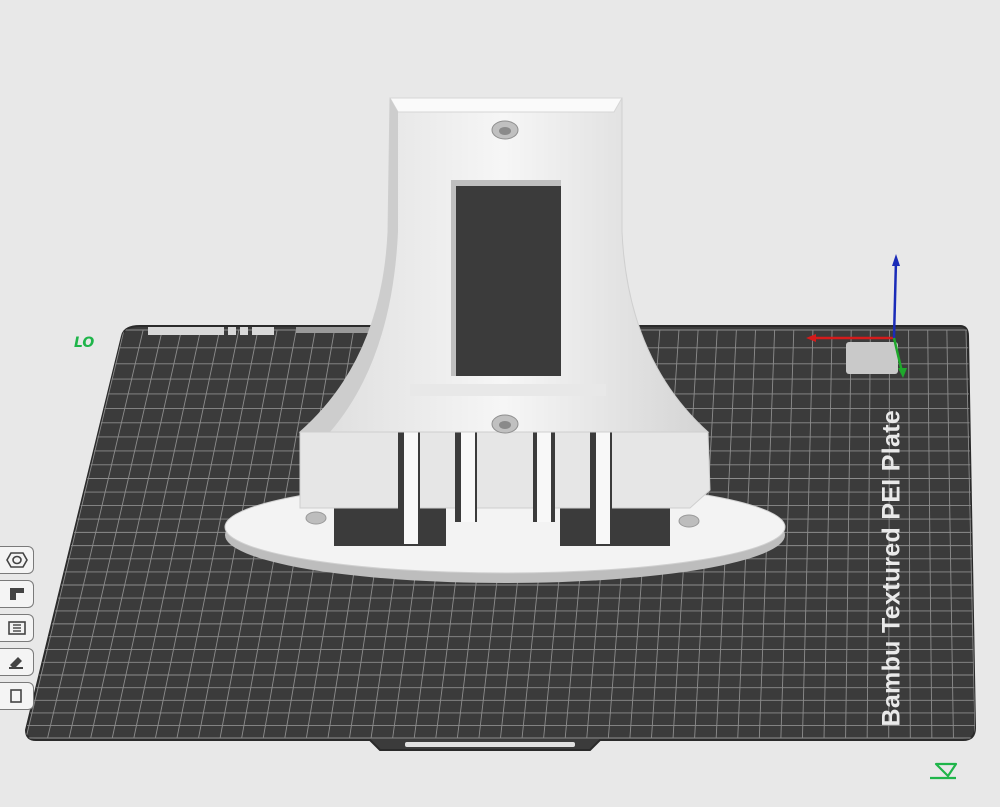  What do you see at coordinates (17, 696) in the screenshot?
I see `measure-icon` at bounding box center [17, 696].